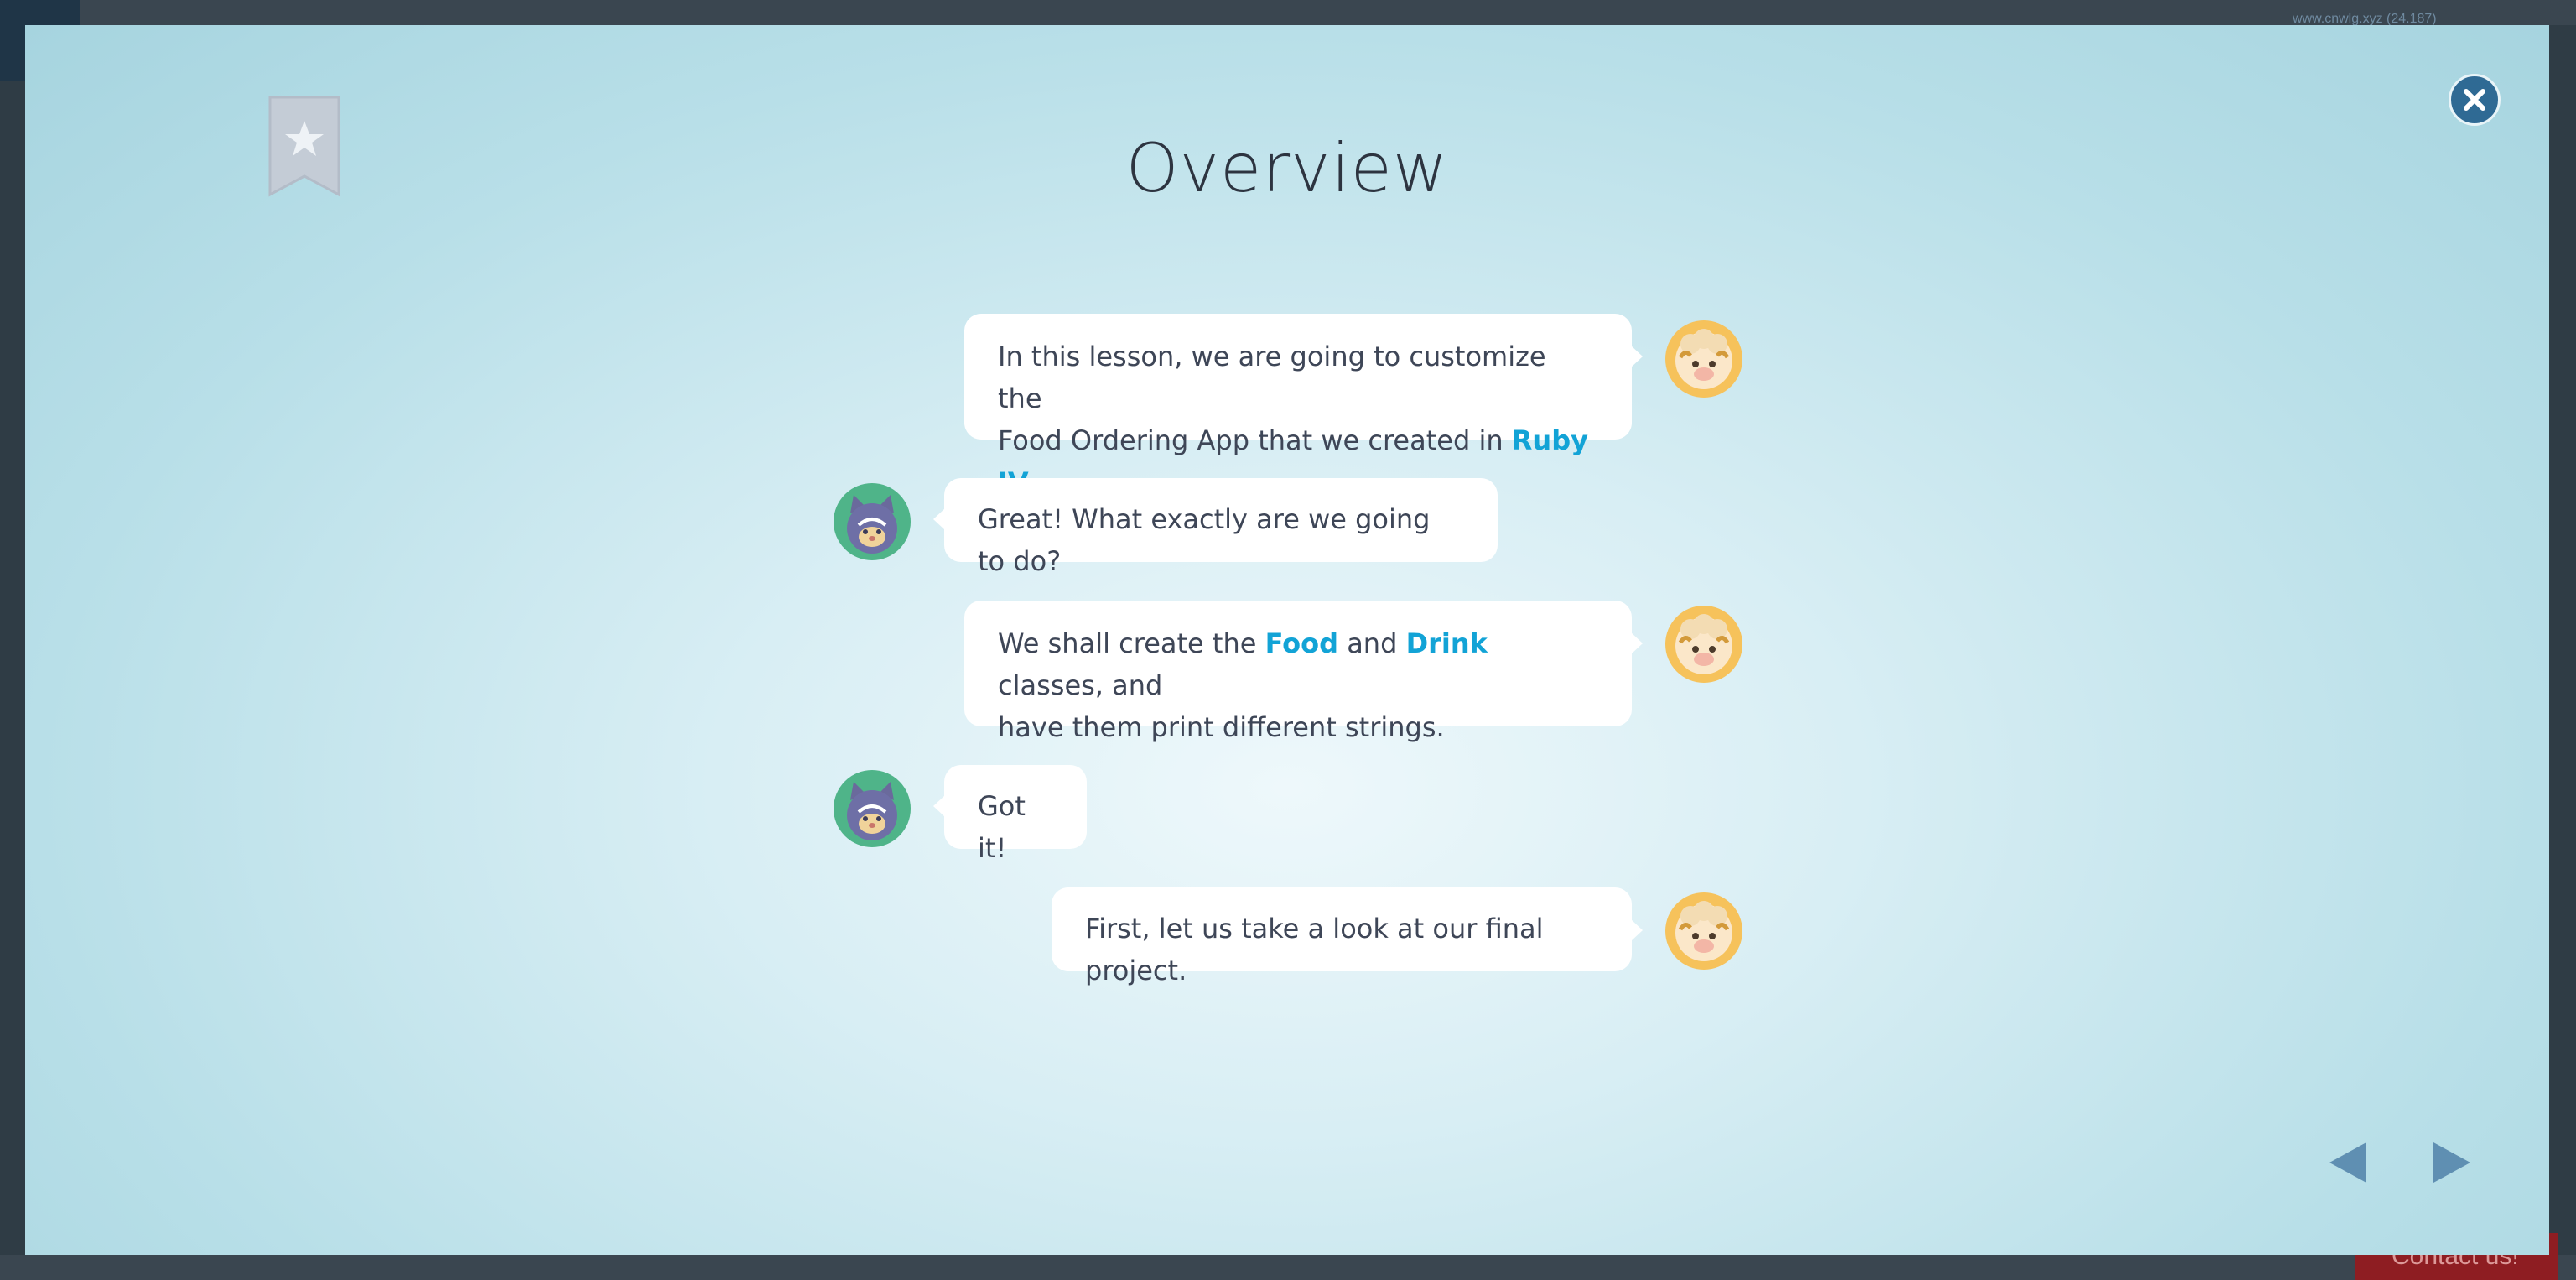 The height and width of the screenshot is (1280, 2576). What do you see at coordinates (1204, 540) in the screenshot?
I see `message-text: Great! What exactly are we going to do?` at bounding box center [1204, 540].